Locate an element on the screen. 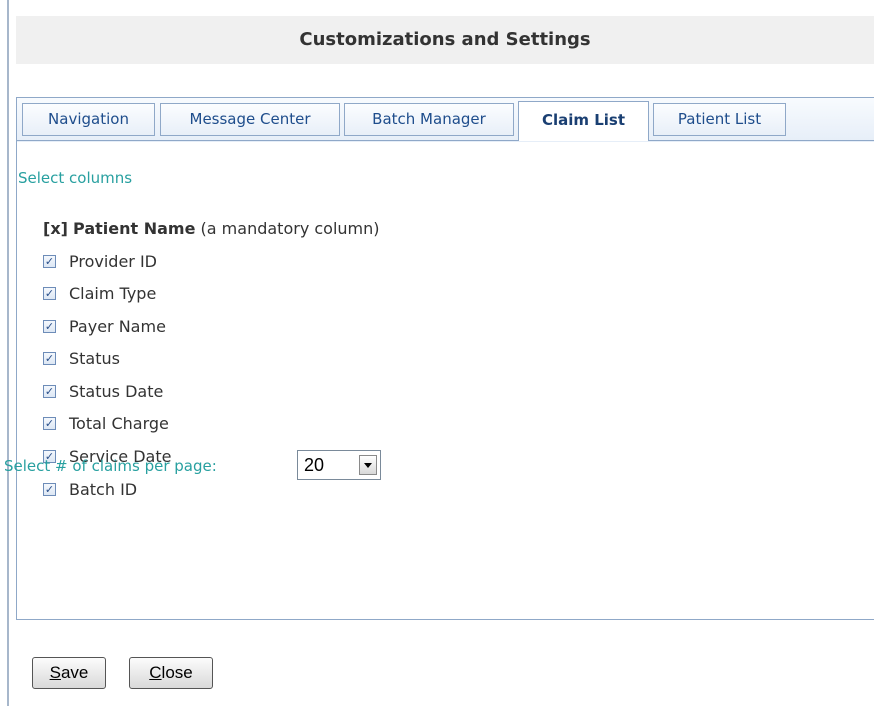 The image size is (874, 706). save-button: Save is located at coordinates (69, 673).